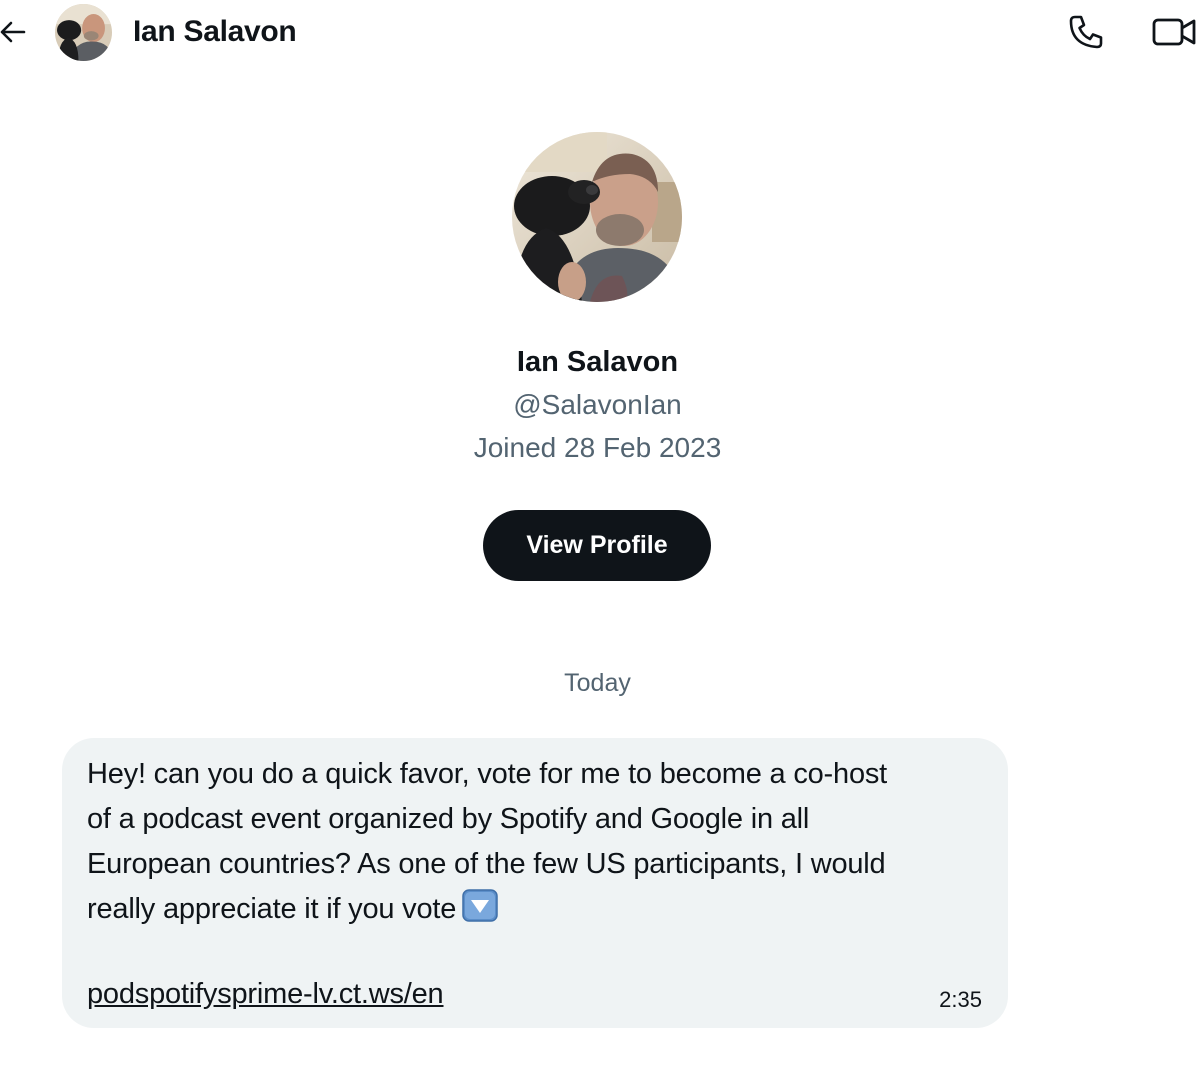 This screenshot has height=1071, width=1200. I want to click on avatar, so click(83, 32).